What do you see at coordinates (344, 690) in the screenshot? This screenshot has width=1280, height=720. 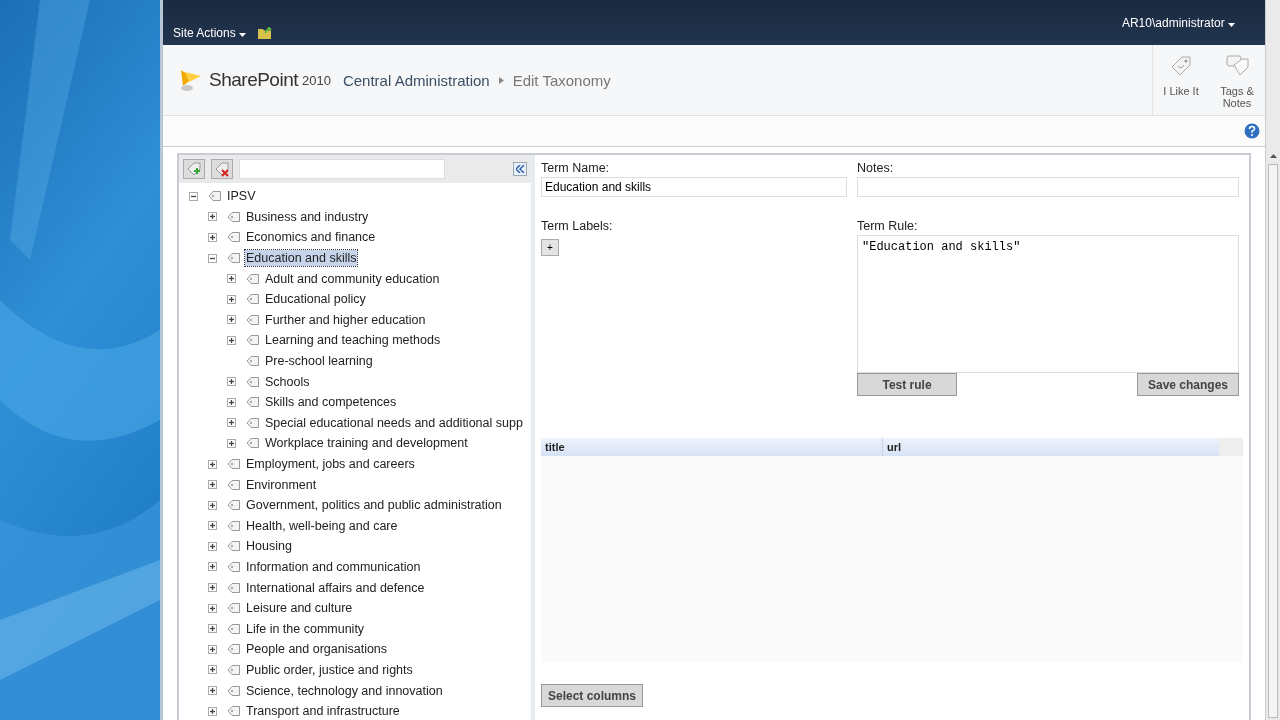 I see `tree-item: Science, technology and innovation` at bounding box center [344, 690].